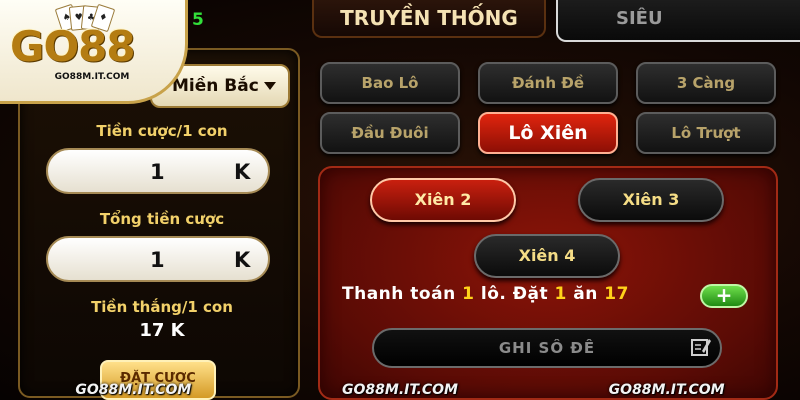 The width and height of the screenshot is (800, 400). Describe the element at coordinates (92, 77) in the screenshot. I see `logo-url: GO88M.IT.COM` at that location.